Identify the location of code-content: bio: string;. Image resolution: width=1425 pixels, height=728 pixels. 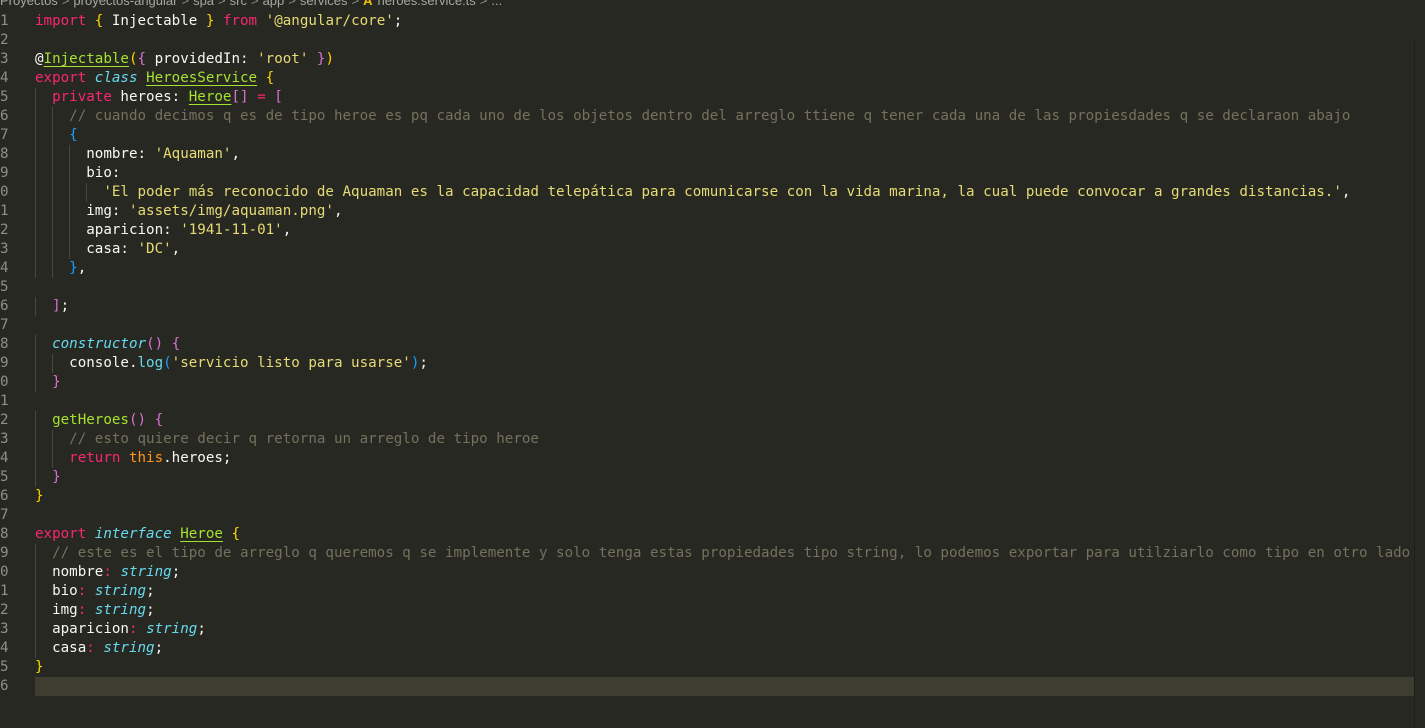
(725, 591).